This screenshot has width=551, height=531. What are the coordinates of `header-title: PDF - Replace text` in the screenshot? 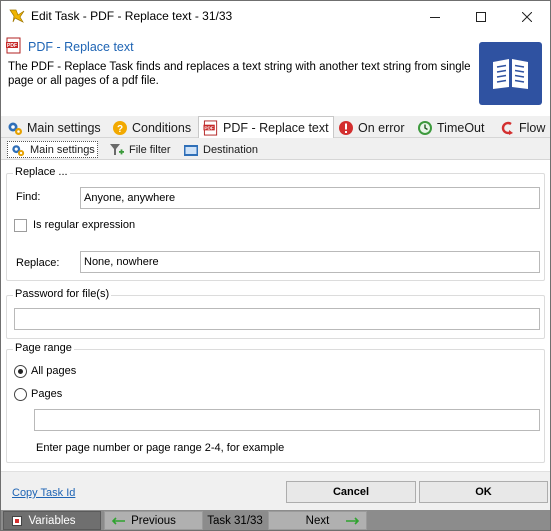 It's located at (81, 47).